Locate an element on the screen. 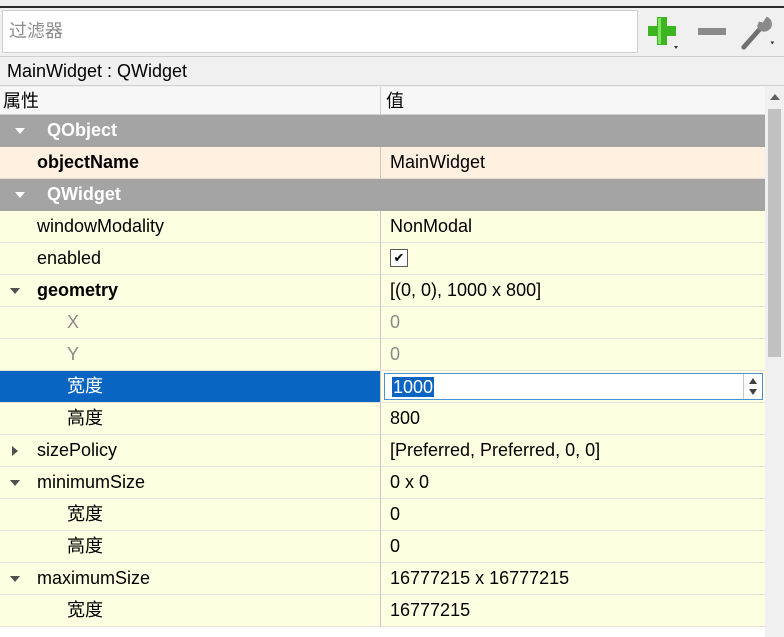 The image size is (784, 637). property-name: maximumSize is located at coordinates (94, 578).